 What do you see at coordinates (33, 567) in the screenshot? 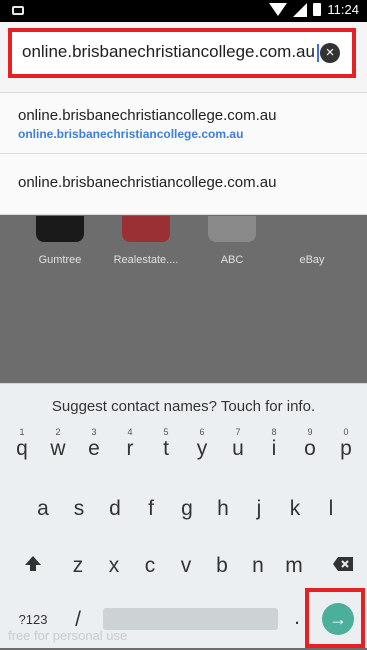
I see `shift-icon` at bounding box center [33, 567].